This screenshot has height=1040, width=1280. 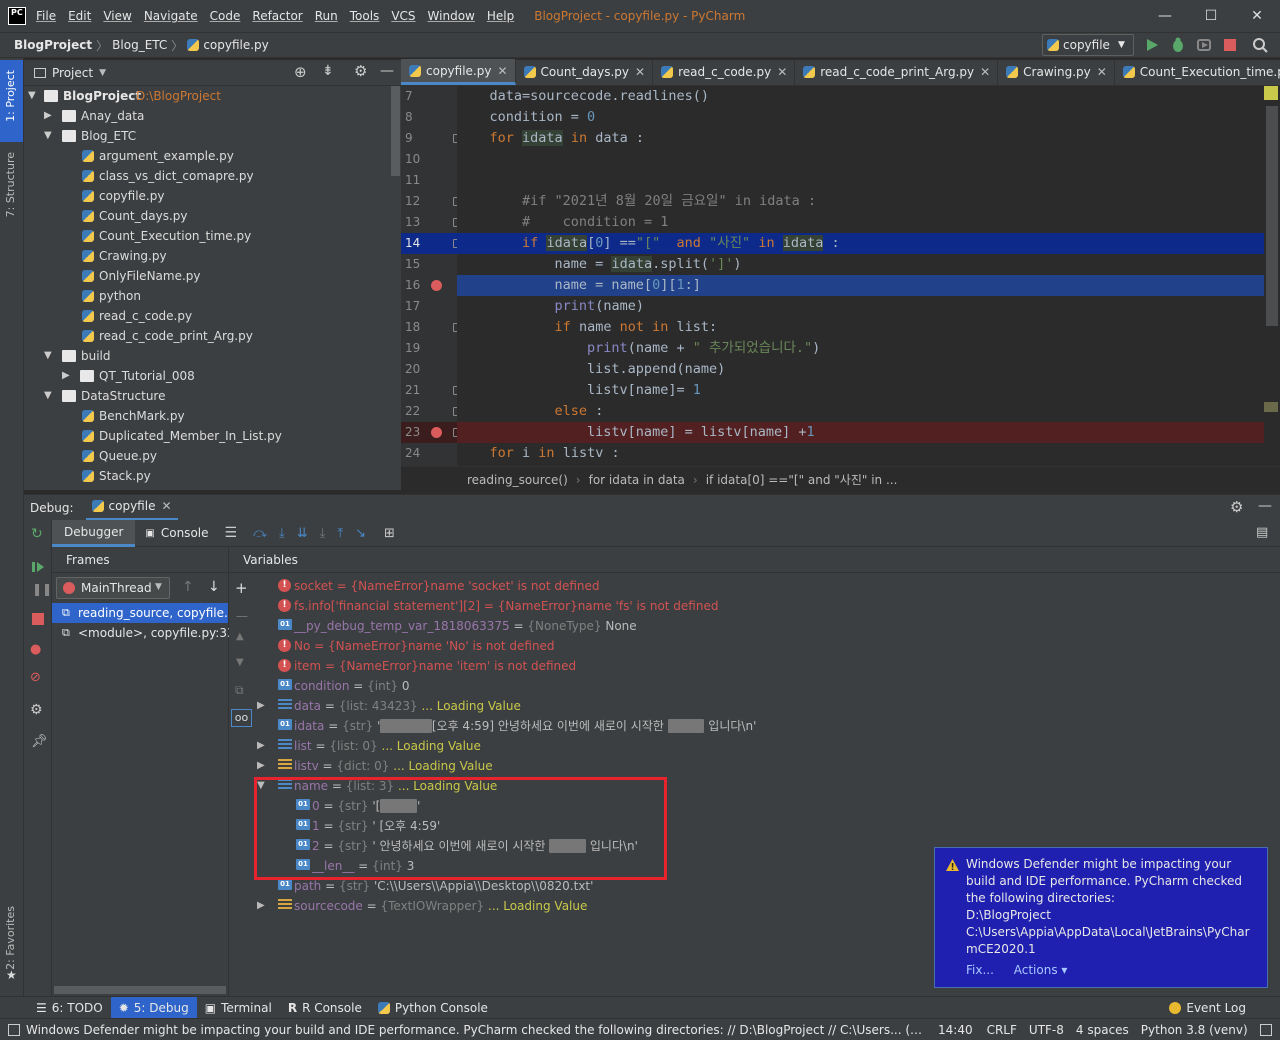 I want to click on frame-item: ⧉ <module>, copyfile.py:33, so click(x=143, y=633).